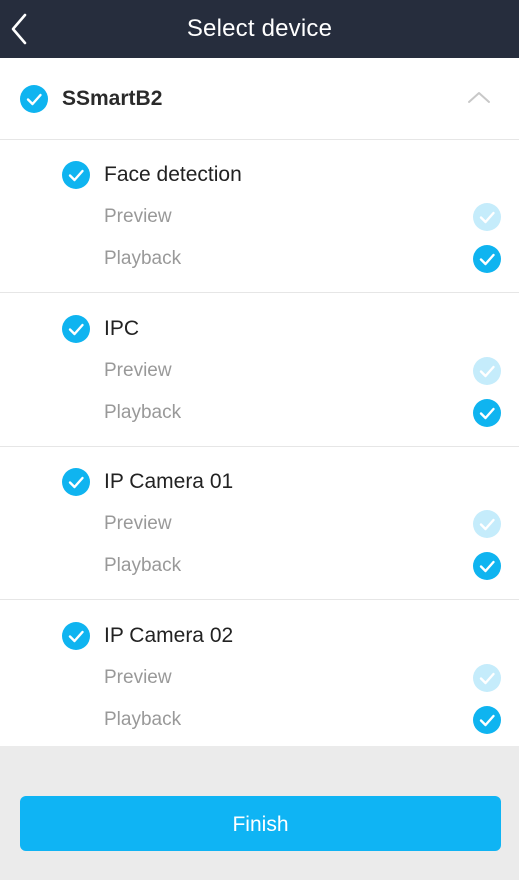 The width and height of the screenshot is (519, 880). What do you see at coordinates (169, 481) in the screenshot?
I see `channel-name: IP Camera 01` at bounding box center [169, 481].